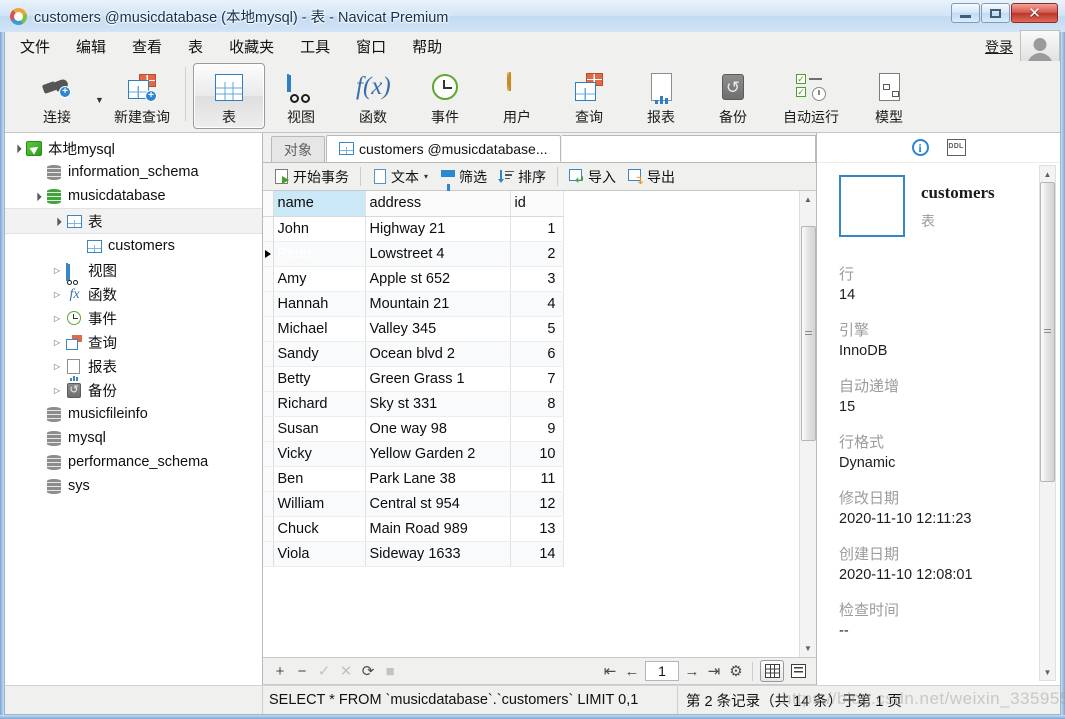  What do you see at coordinates (798, 671) in the screenshot?
I see `form-view-toggle` at bounding box center [798, 671].